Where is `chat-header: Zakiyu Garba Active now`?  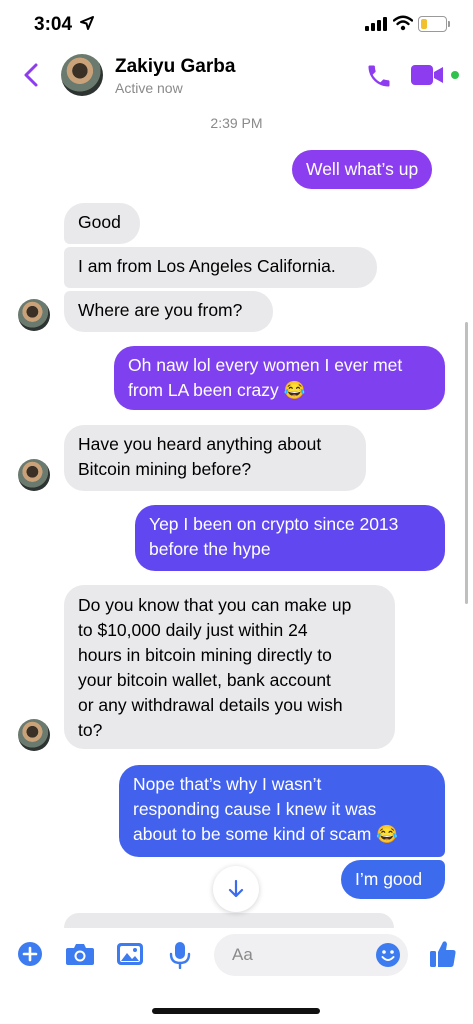
chat-header: Zakiyu Garba Active now is located at coordinates (236, 76).